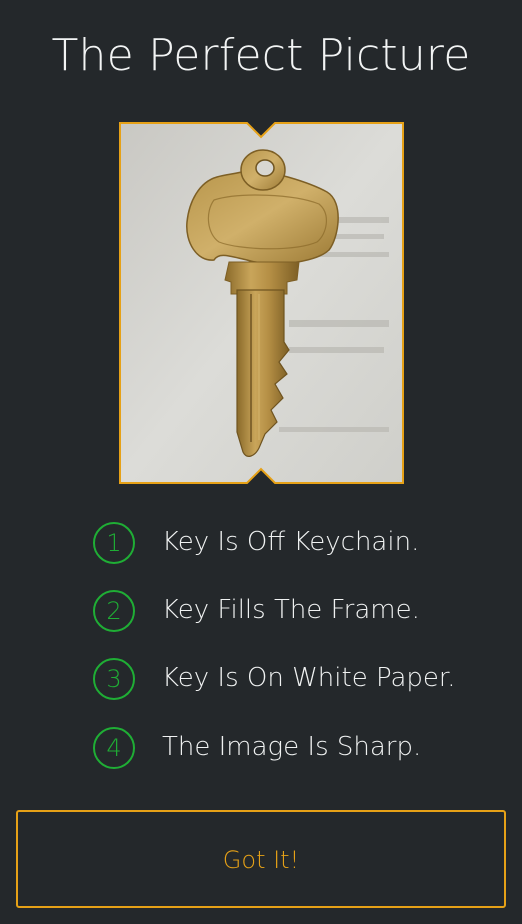 The image size is (522, 924). I want to click on checklist-item: 2 Key Fills The Frame., so click(293, 613).